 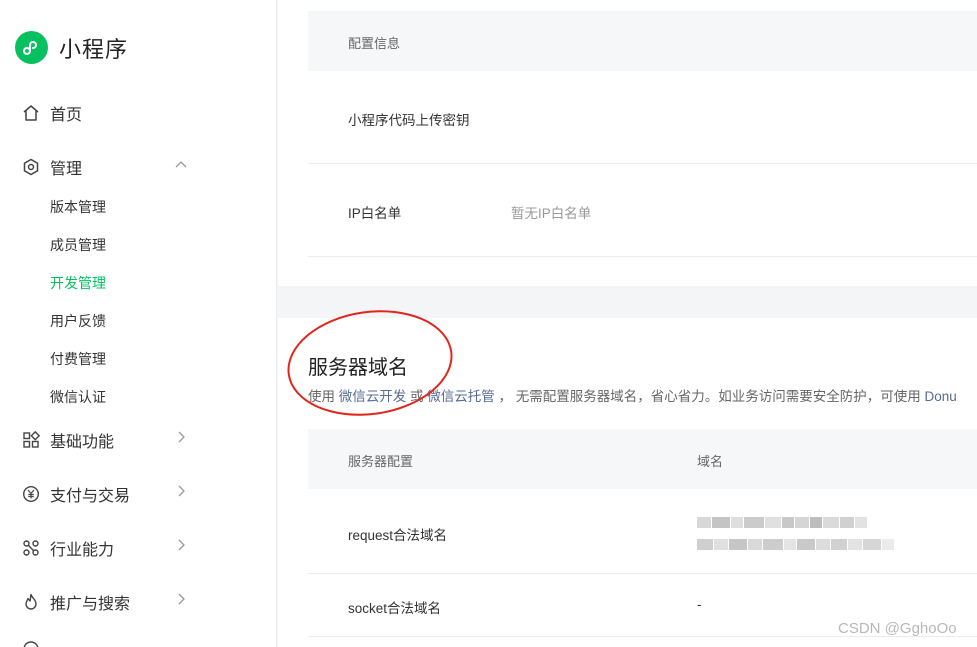 I want to click on sidebar-item-manage: 管理, so click(x=107, y=167).